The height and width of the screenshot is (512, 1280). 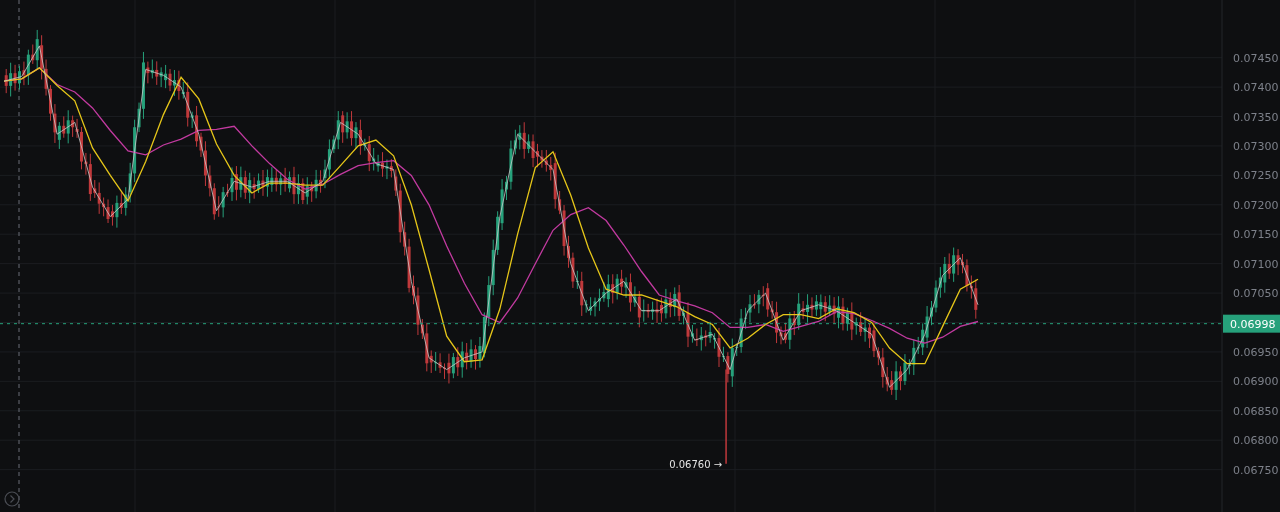 I want to click on current-price-tag: 0.06998, so click(x=1251, y=323).